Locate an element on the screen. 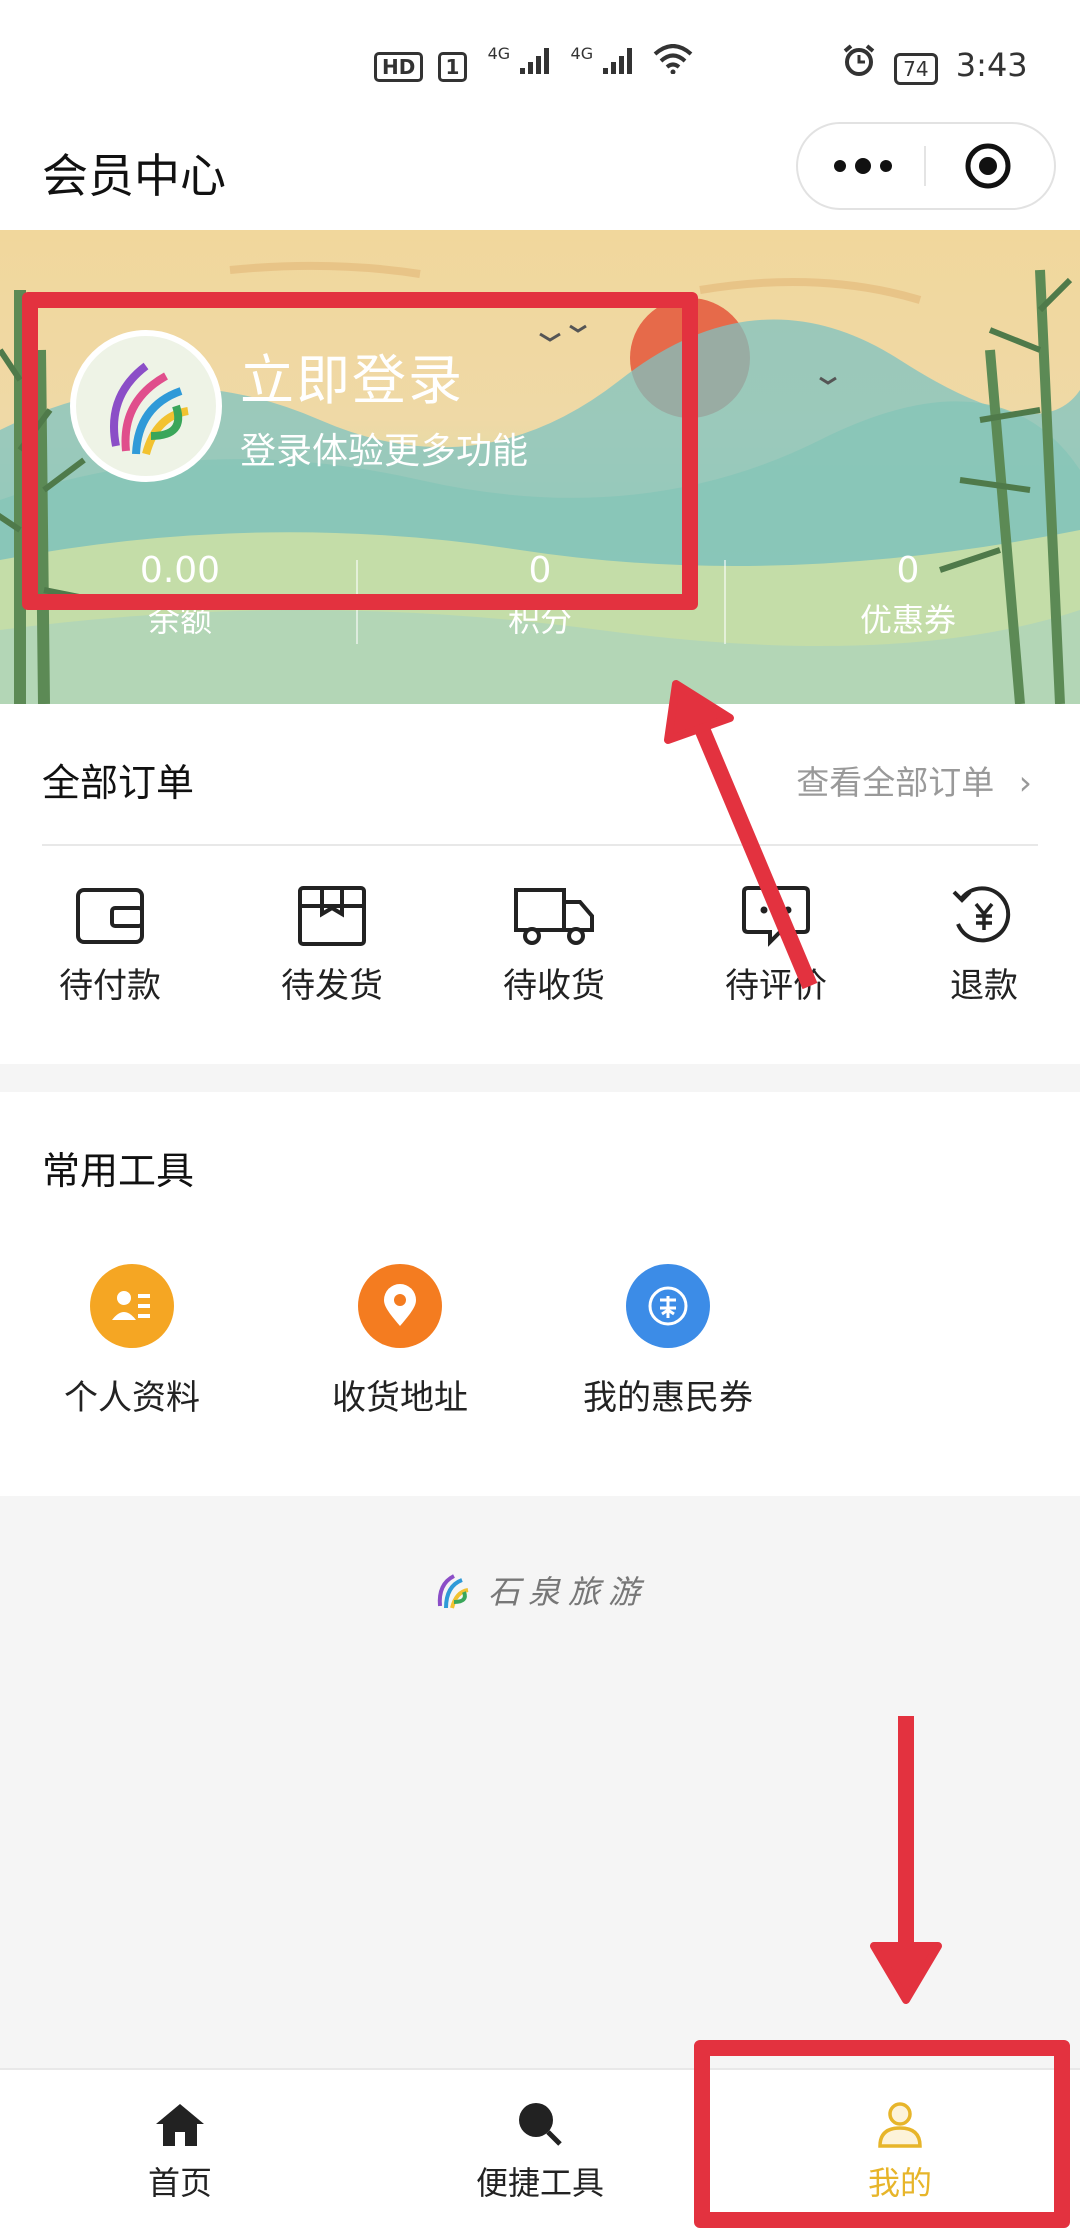 This screenshot has height=2230, width=1080. order-label: 待付款 is located at coordinates (110, 986).